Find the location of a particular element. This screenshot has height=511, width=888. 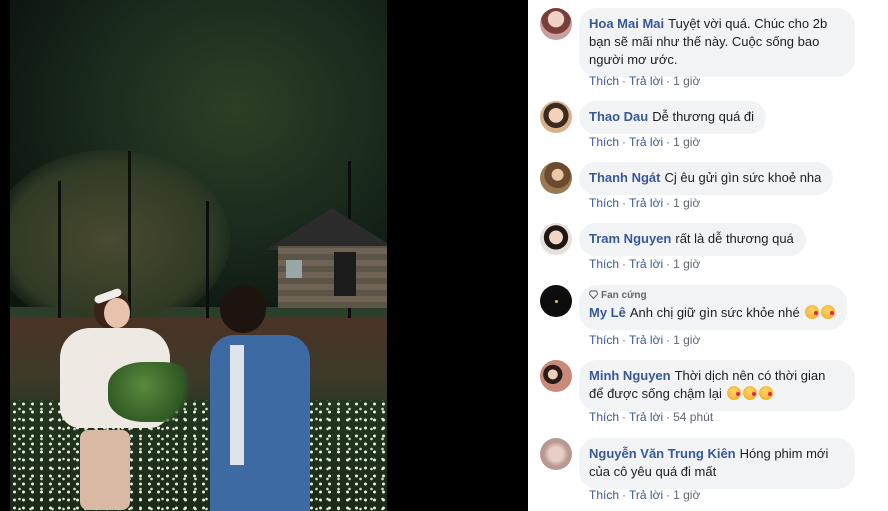

comment-author: Tram Nguyen is located at coordinates (630, 238).